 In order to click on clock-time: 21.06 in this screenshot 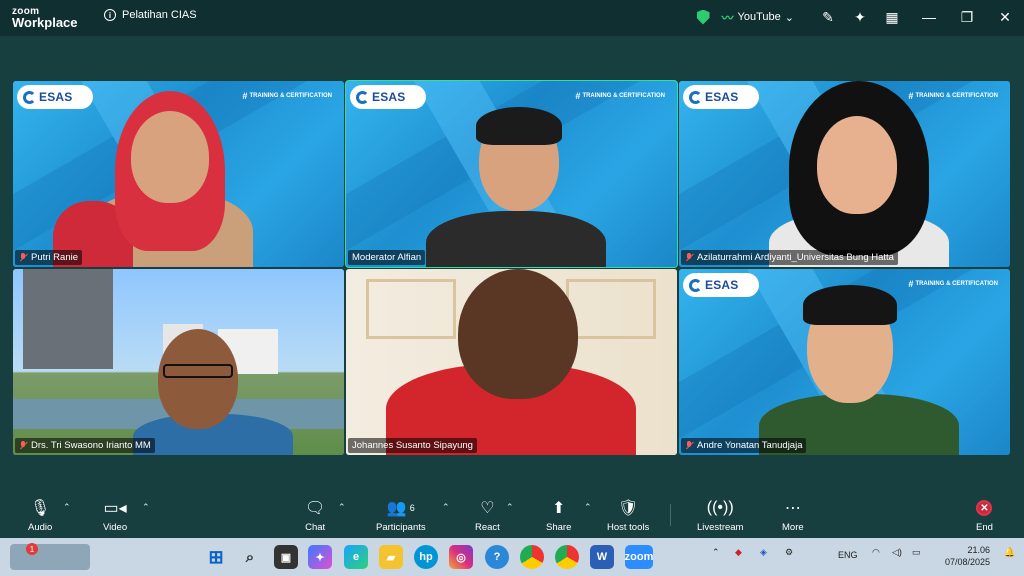, I will do `click(978, 550)`.